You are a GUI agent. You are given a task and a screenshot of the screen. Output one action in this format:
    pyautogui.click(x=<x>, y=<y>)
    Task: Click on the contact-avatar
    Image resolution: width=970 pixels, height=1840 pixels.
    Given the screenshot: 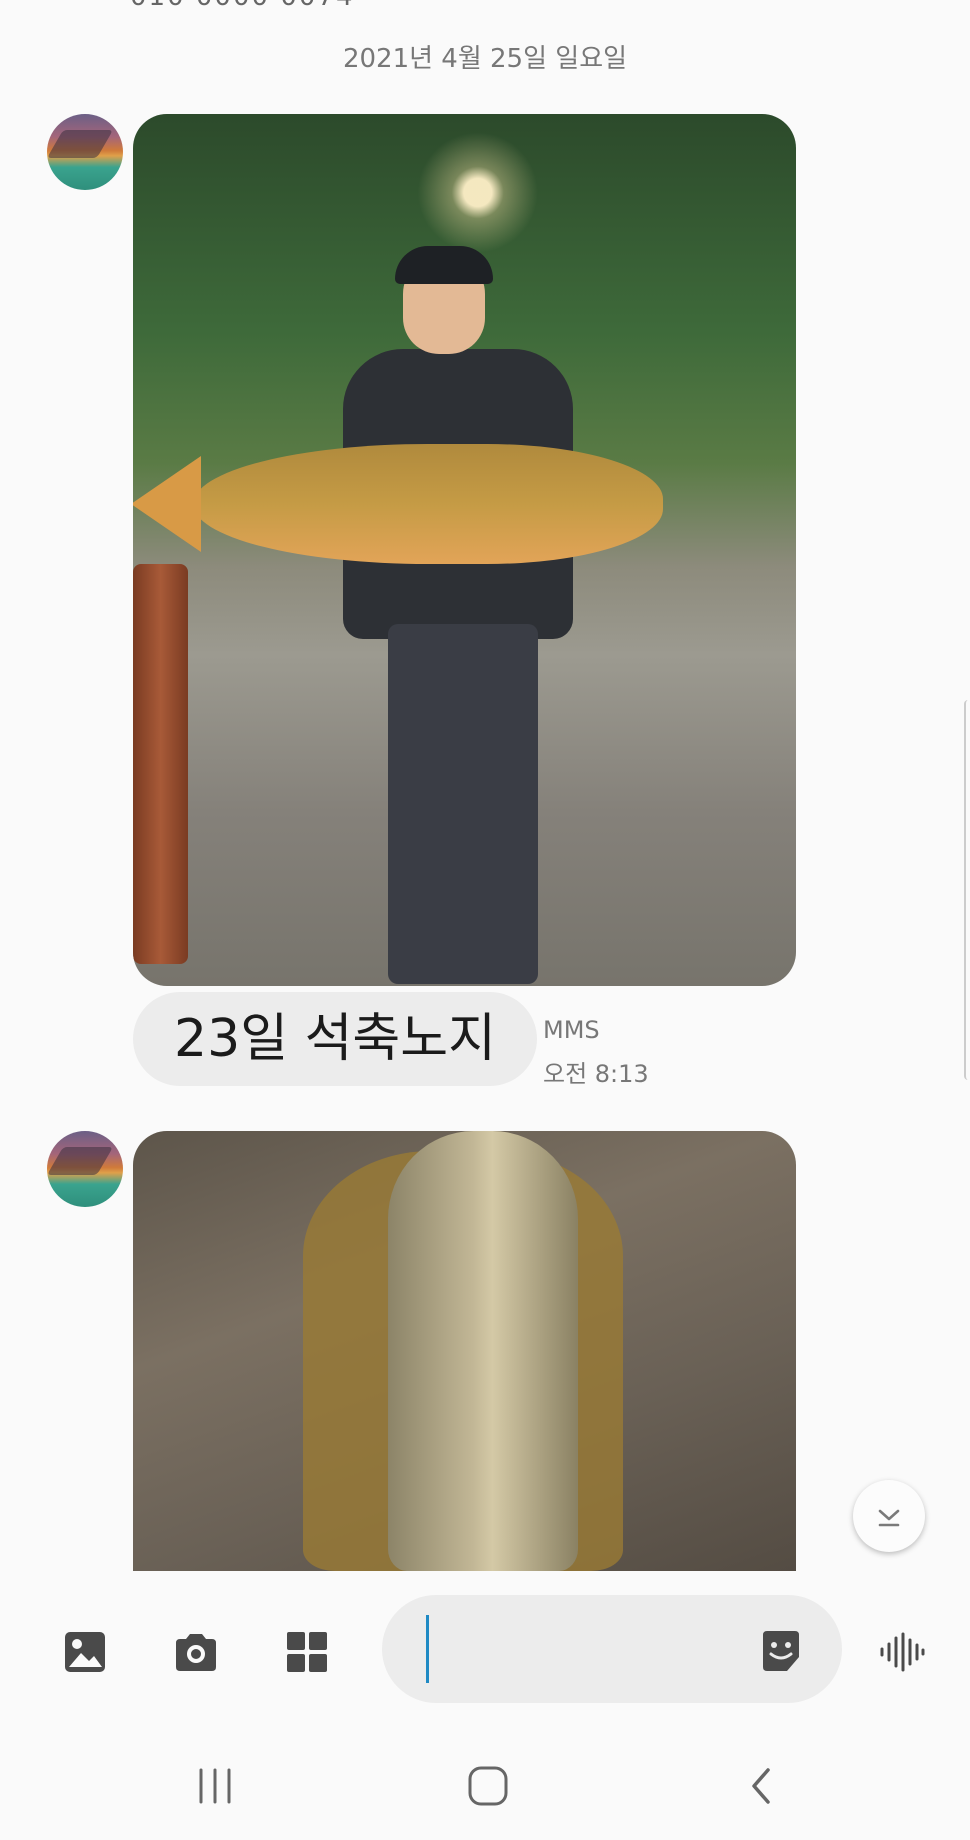 What is the action you would take?
    pyautogui.click(x=85, y=152)
    